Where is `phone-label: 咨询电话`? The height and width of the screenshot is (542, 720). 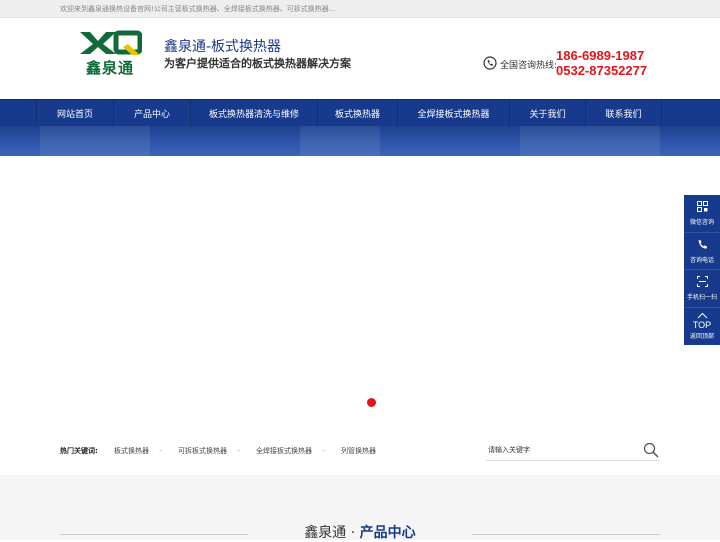
phone-label: 咨询电话 is located at coordinates (701, 260).